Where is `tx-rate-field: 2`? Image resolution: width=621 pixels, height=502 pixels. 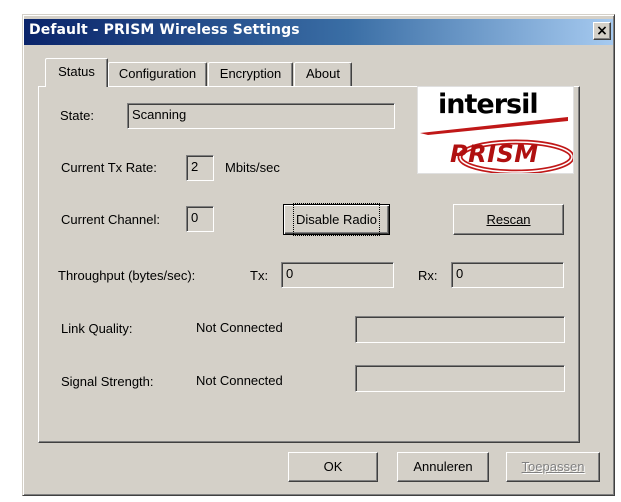
tx-rate-field: 2 is located at coordinates (200, 168).